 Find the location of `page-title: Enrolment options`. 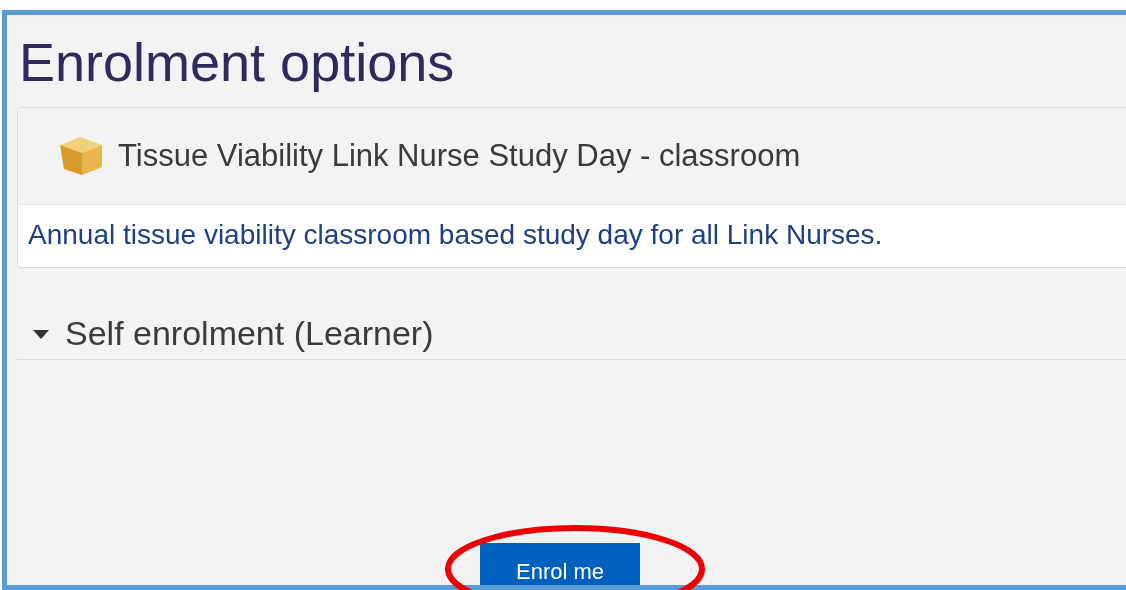

page-title: Enrolment options is located at coordinates (237, 62).